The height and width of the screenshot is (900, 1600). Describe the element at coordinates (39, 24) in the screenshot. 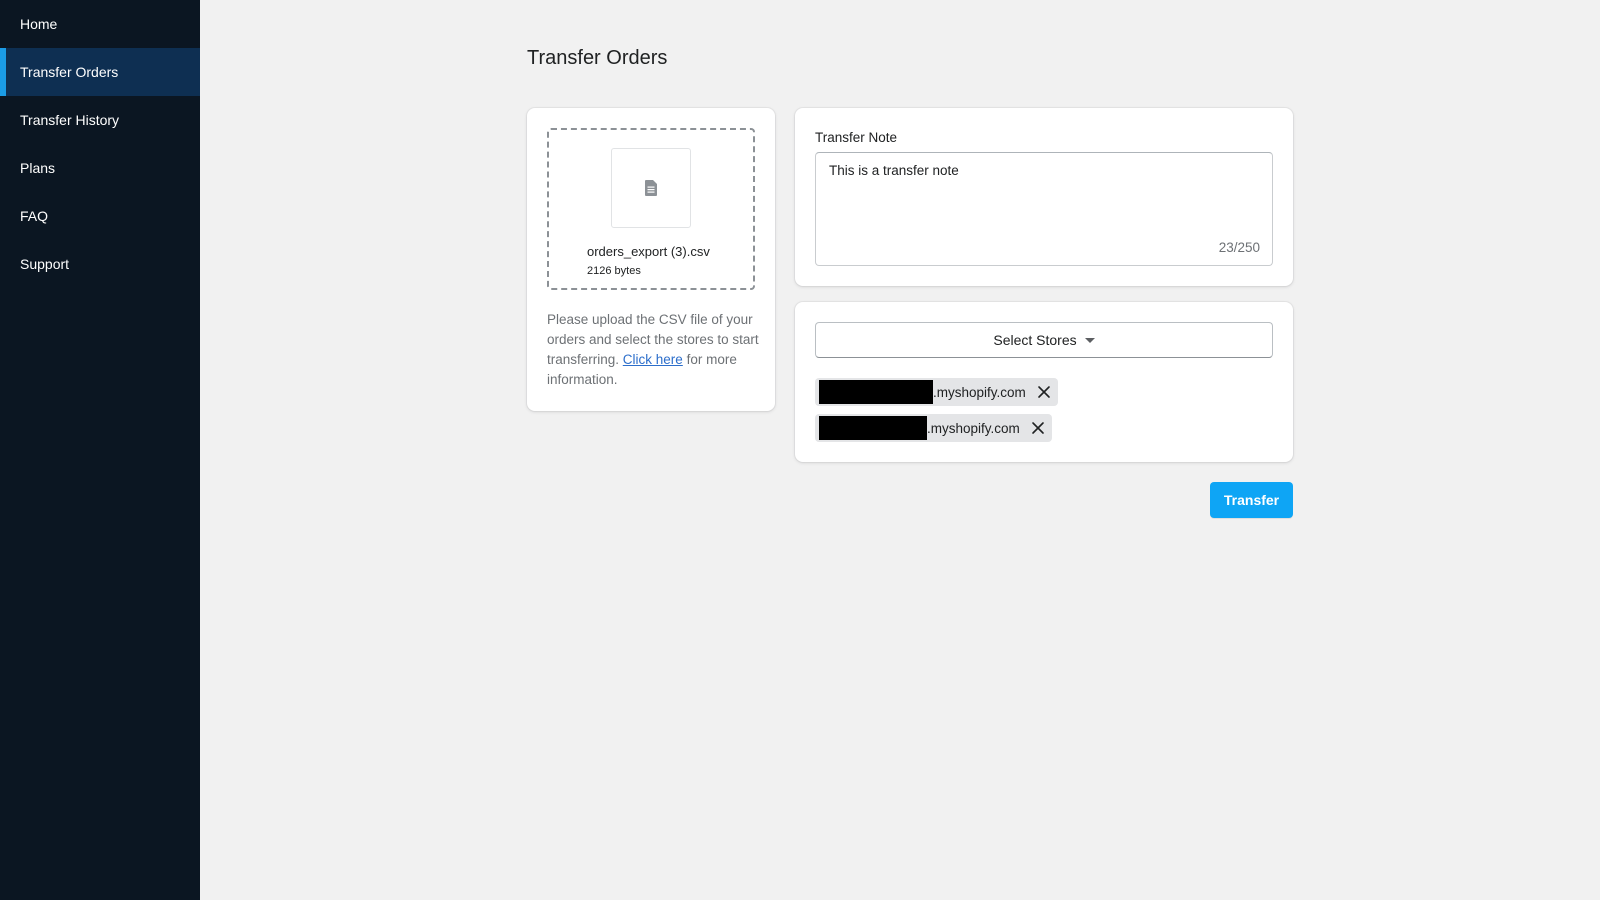

I see `sidebar-item-label: Home` at that location.